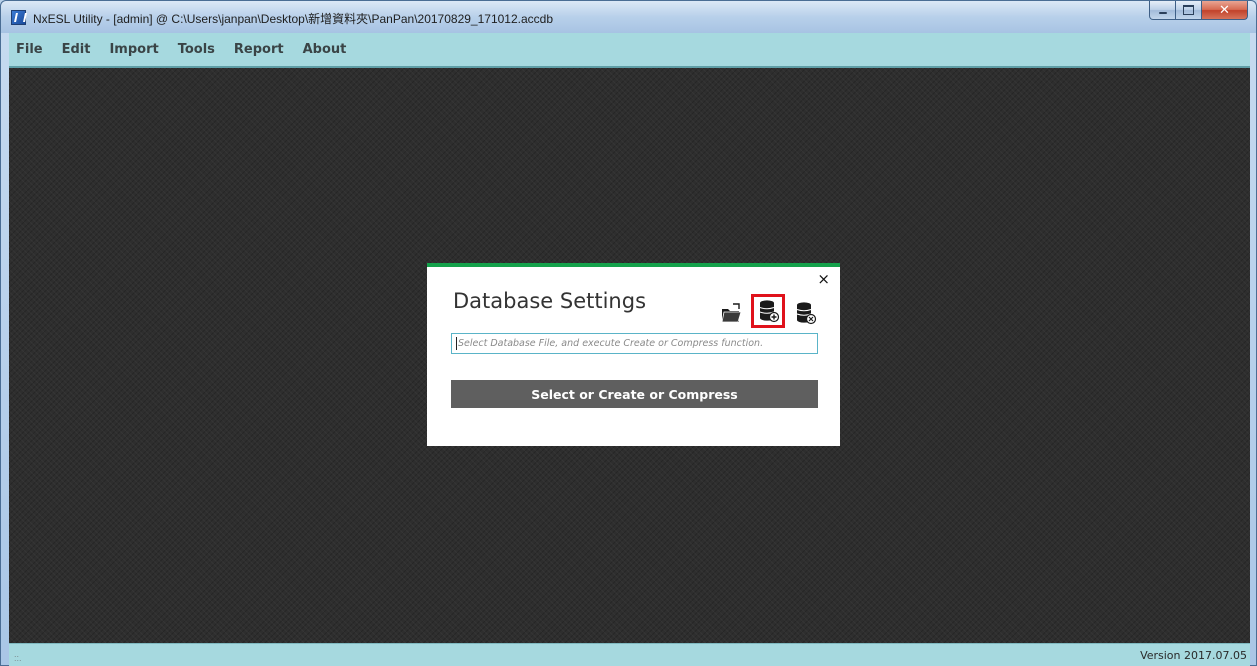  Describe the element at coordinates (196, 49) in the screenshot. I see `menu-tools: Tools` at that location.